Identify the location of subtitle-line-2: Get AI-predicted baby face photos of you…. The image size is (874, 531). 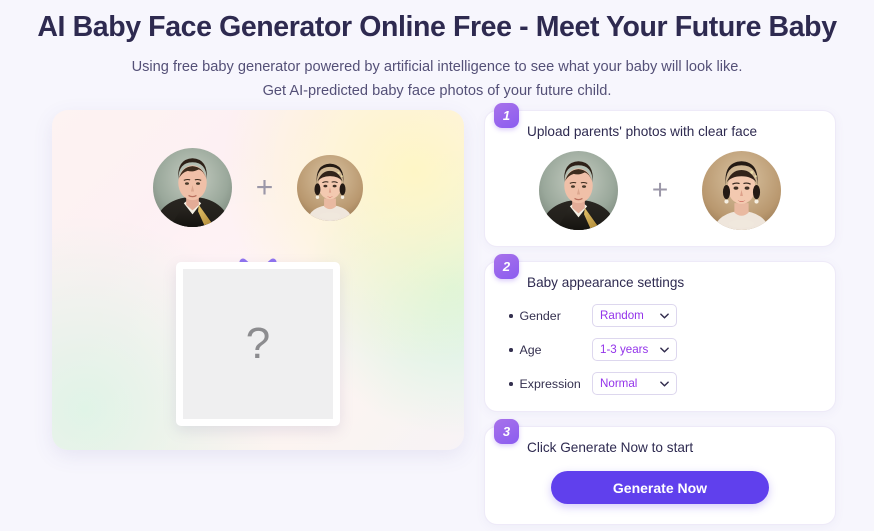
(437, 91).